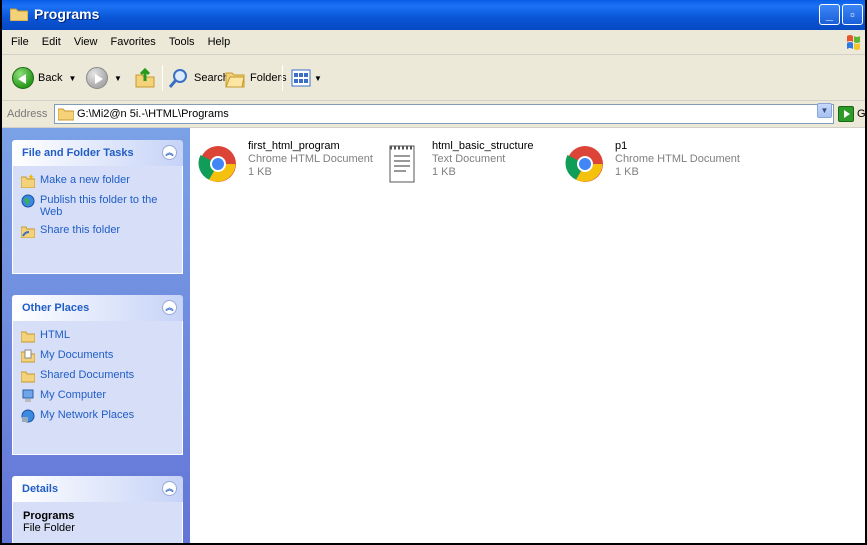  I want to click on toolbar: Back ▼ ▼ Search Folders ▼, so click(433, 78).